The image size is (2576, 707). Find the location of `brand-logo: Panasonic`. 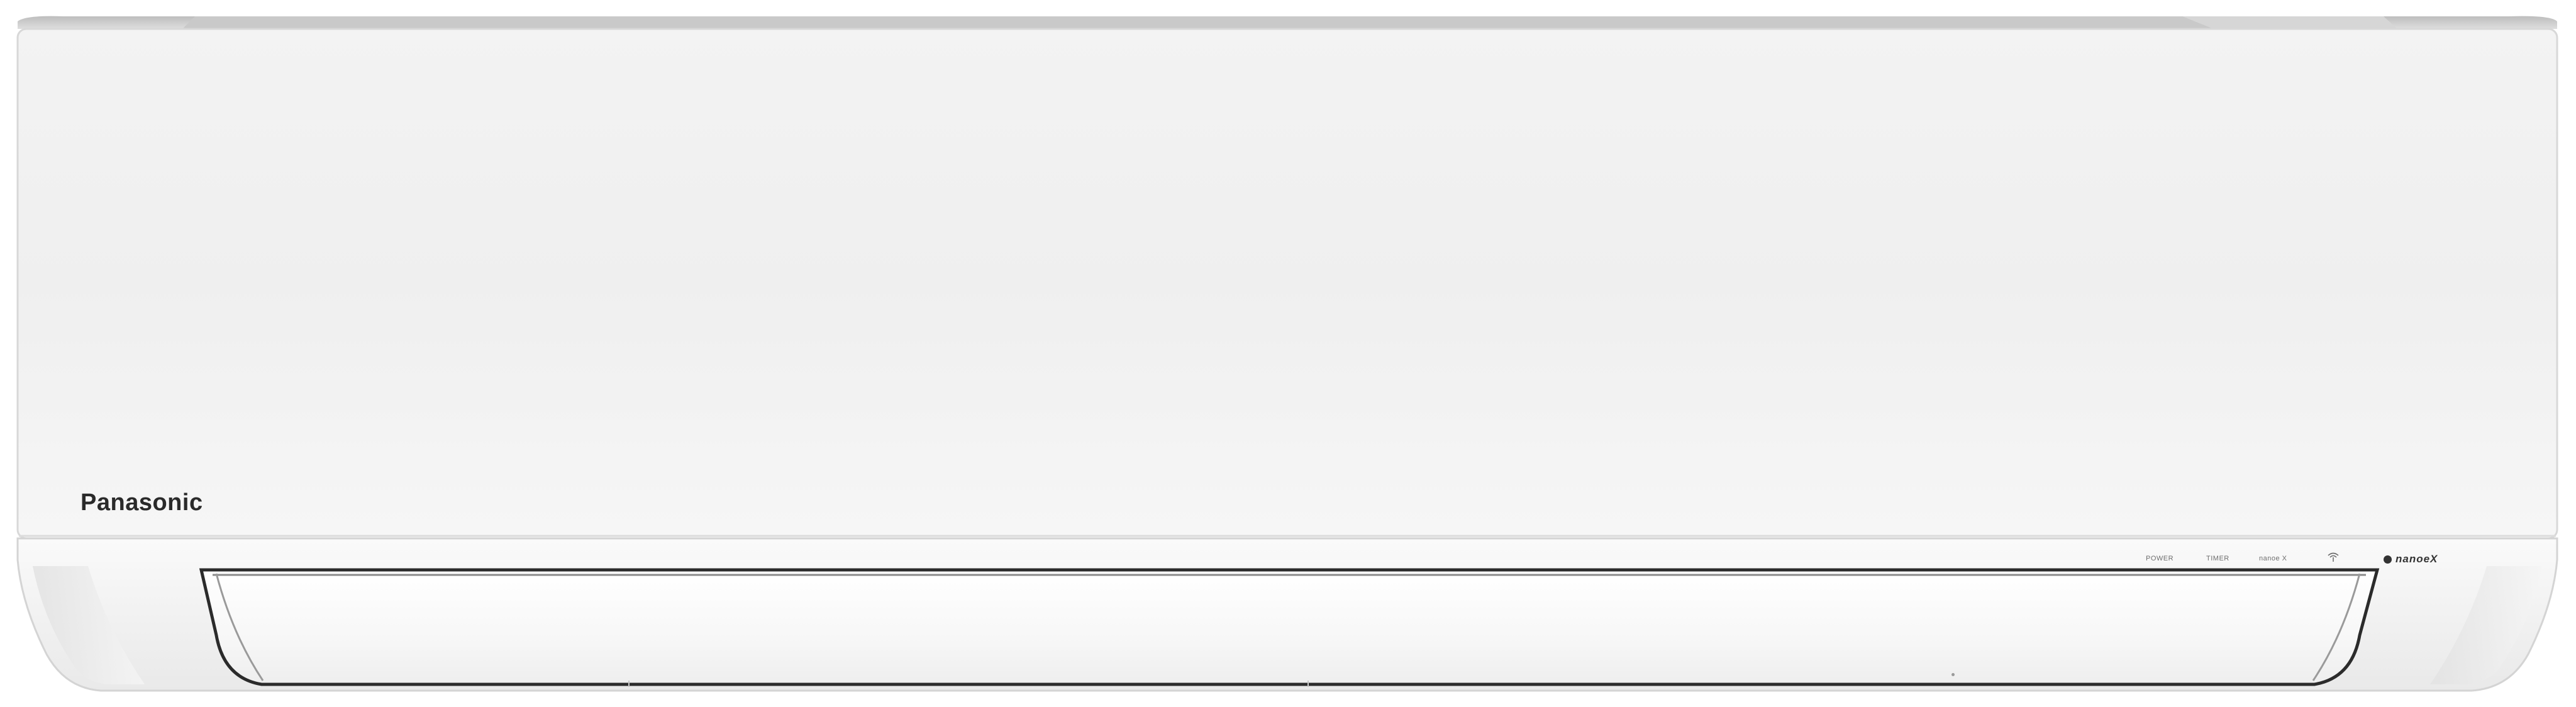

brand-logo: Panasonic is located at coordinates (141, 502).